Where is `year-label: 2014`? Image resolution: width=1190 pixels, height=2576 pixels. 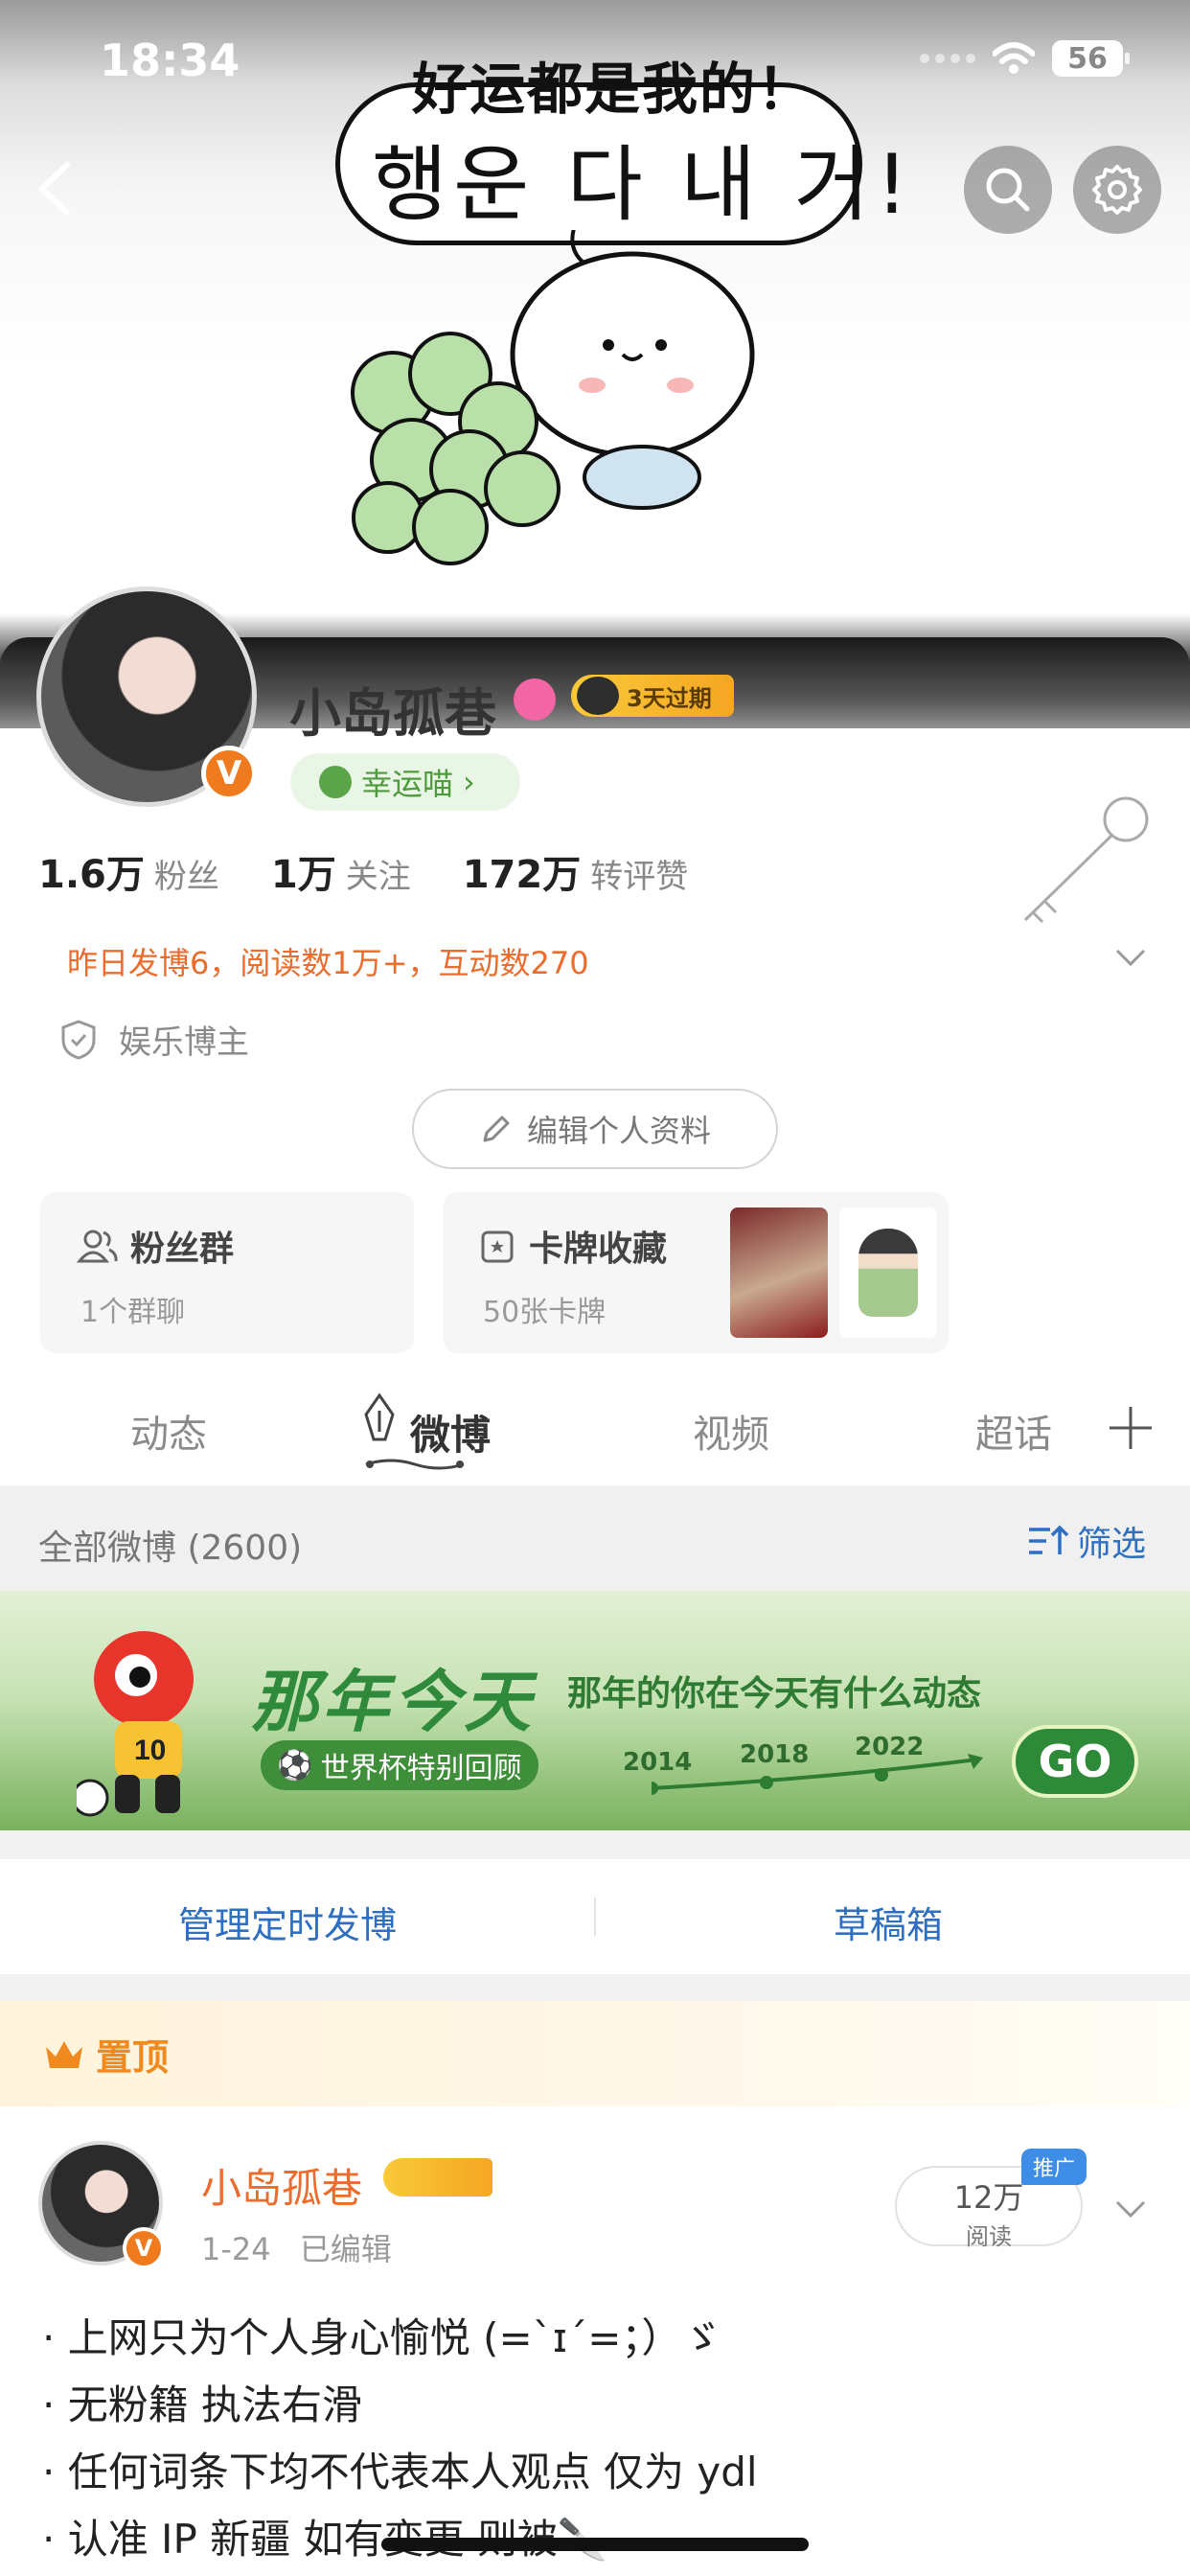
year-label: 2014 is located at coordinates (658, 1763).